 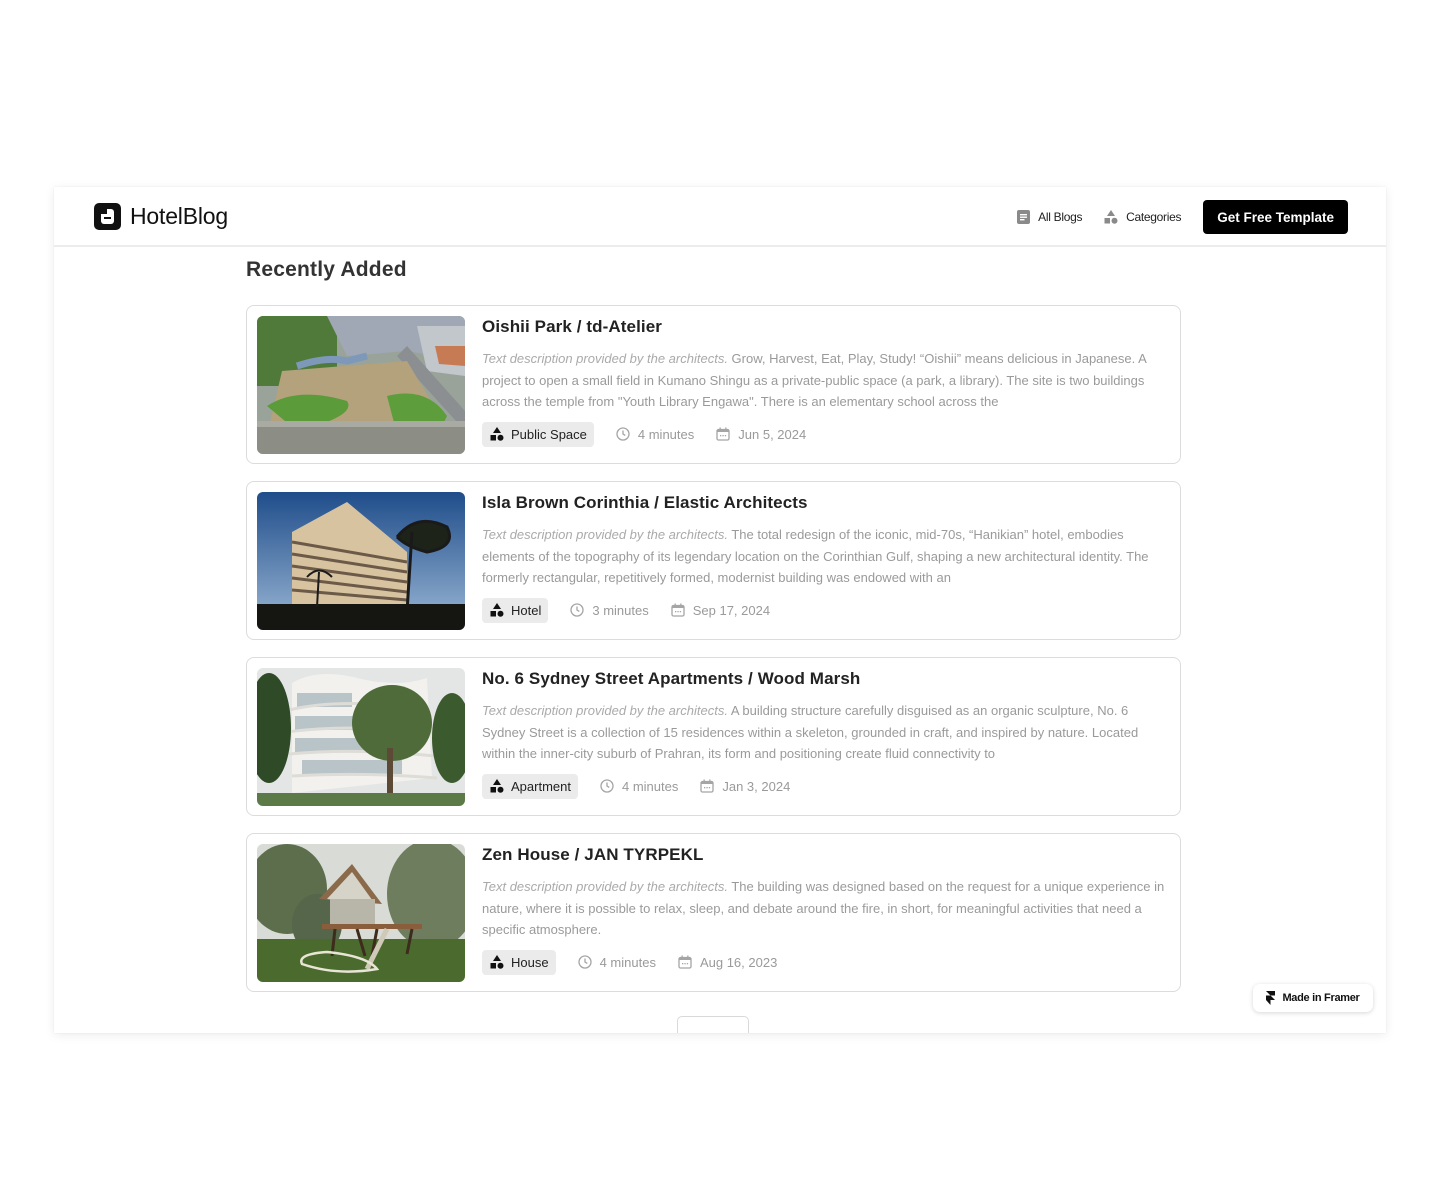 I want to click on nav-all-blogs: All Blogs, so click(x=1049, y=217).